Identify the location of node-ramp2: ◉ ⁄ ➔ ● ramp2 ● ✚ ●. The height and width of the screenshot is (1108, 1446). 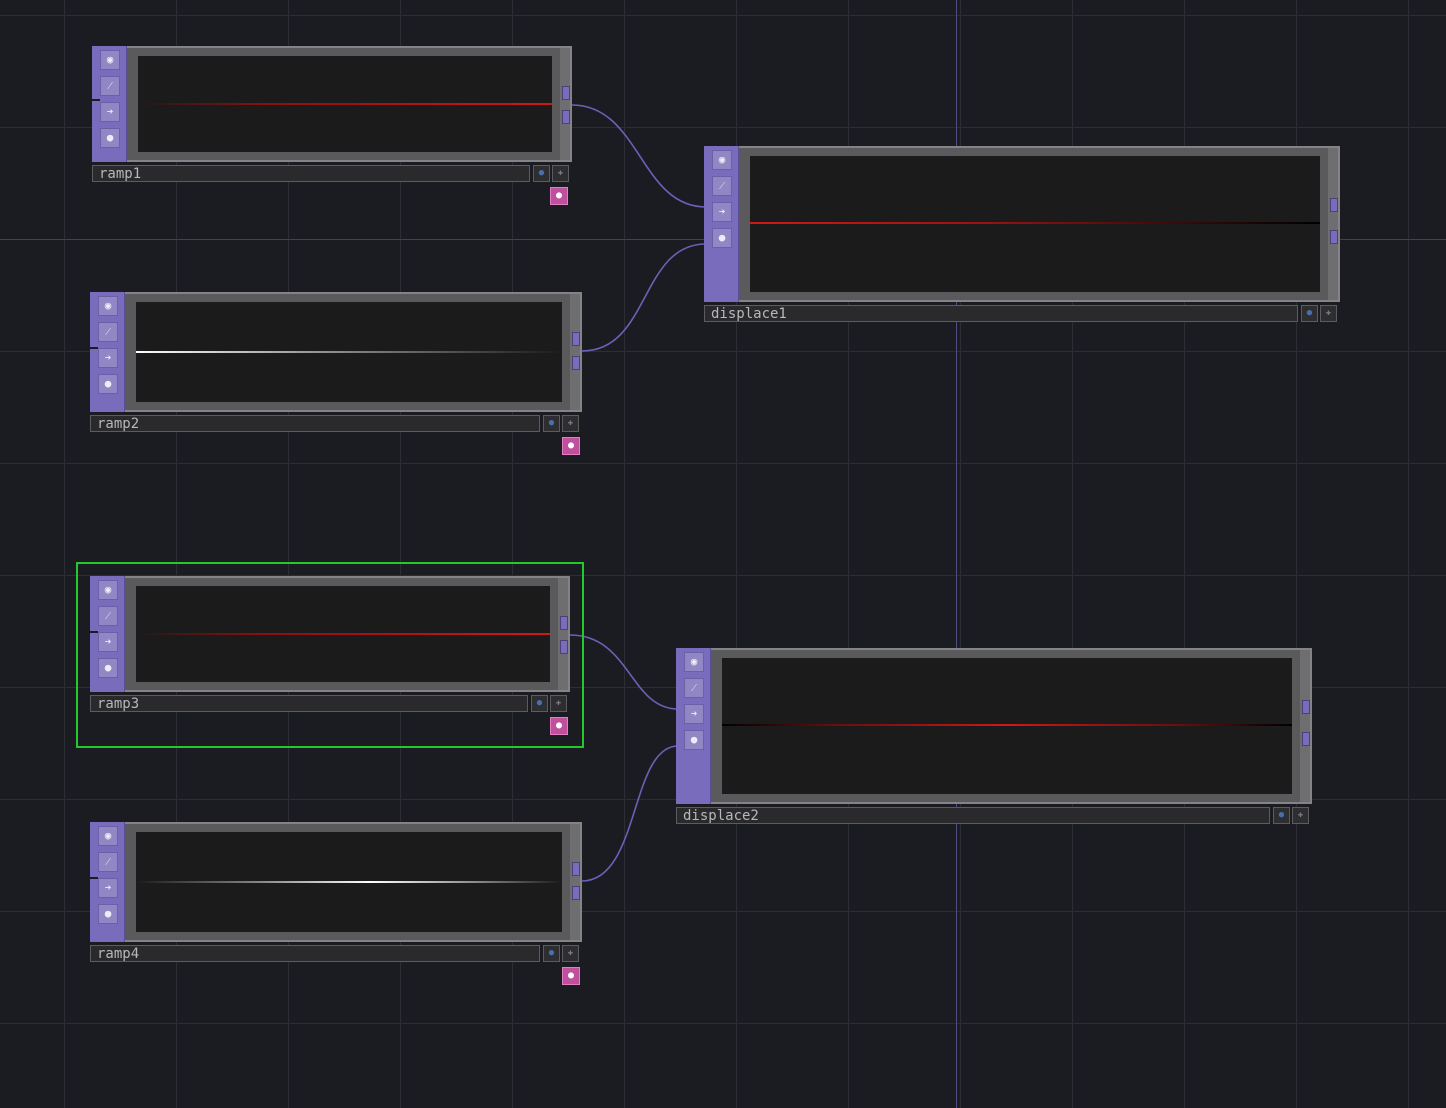
(336, 374).